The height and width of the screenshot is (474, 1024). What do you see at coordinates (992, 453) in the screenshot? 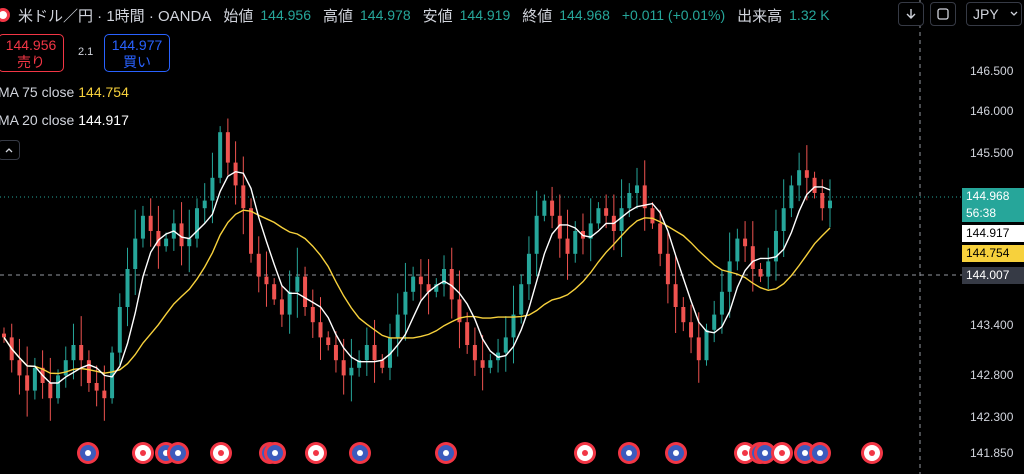
I see `price-tick: 141.850` at bounding box center [992, 453].